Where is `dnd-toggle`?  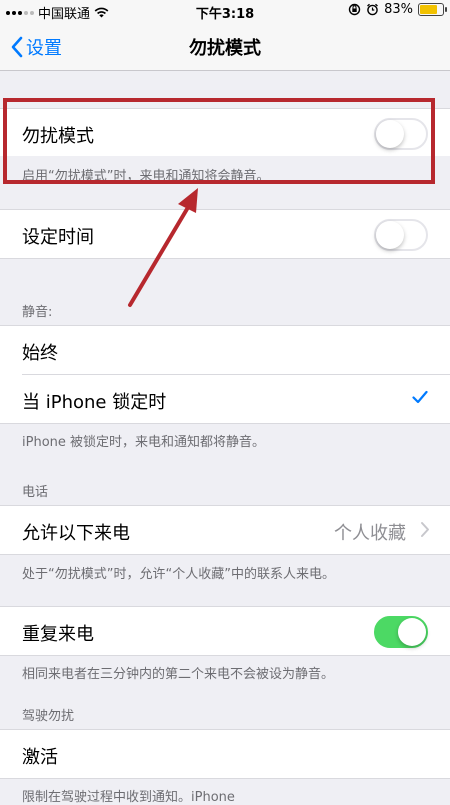 dnd-toggle is located at coordinates (401, 134).